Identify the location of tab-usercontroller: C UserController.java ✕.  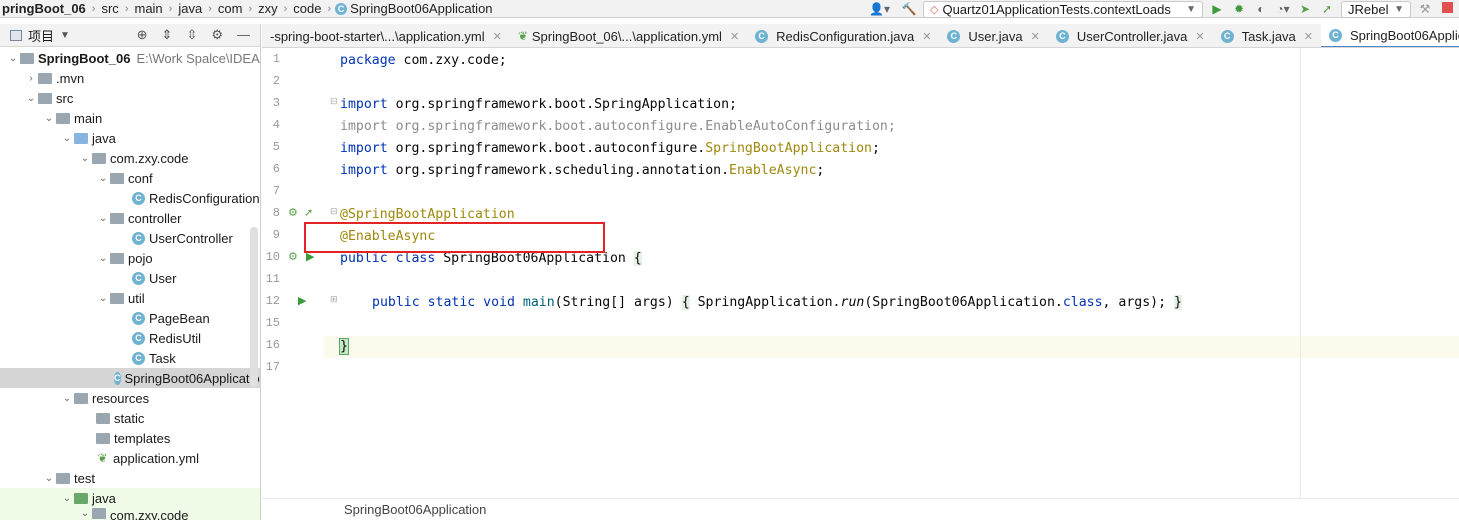
(1130, 35).